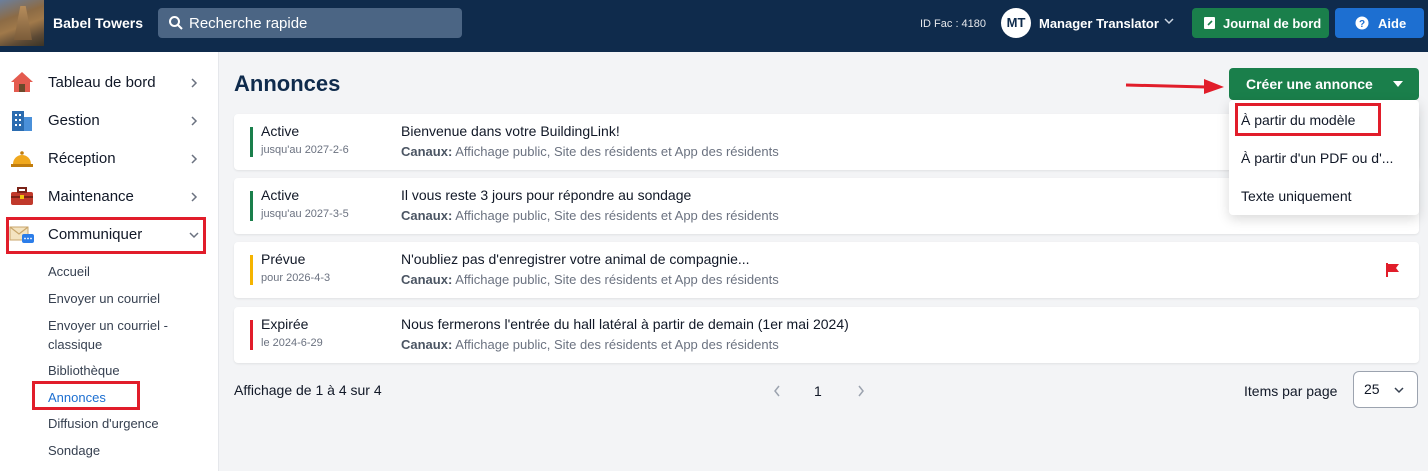  Describe the element at coordinates (176, 23) in the screenshot. I see `search-icon` at that location.